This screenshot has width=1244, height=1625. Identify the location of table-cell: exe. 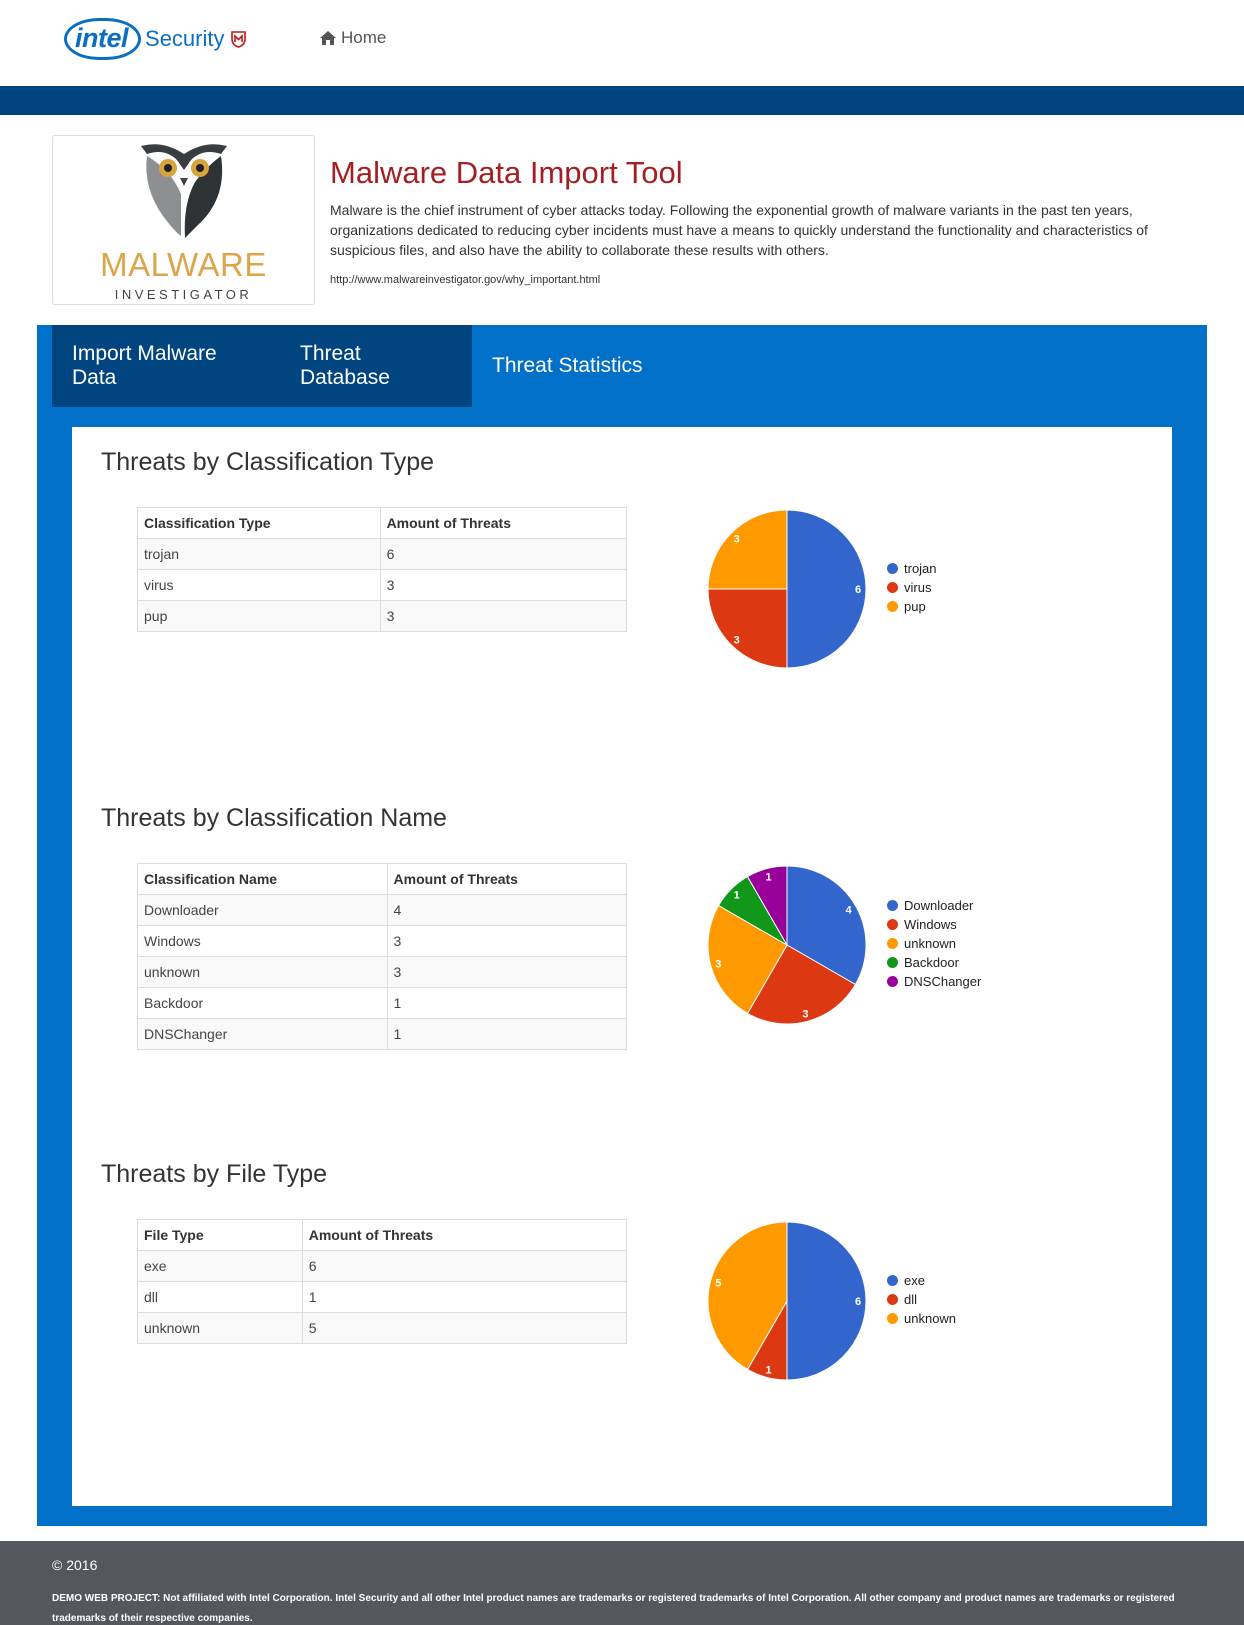
(220, 1266).